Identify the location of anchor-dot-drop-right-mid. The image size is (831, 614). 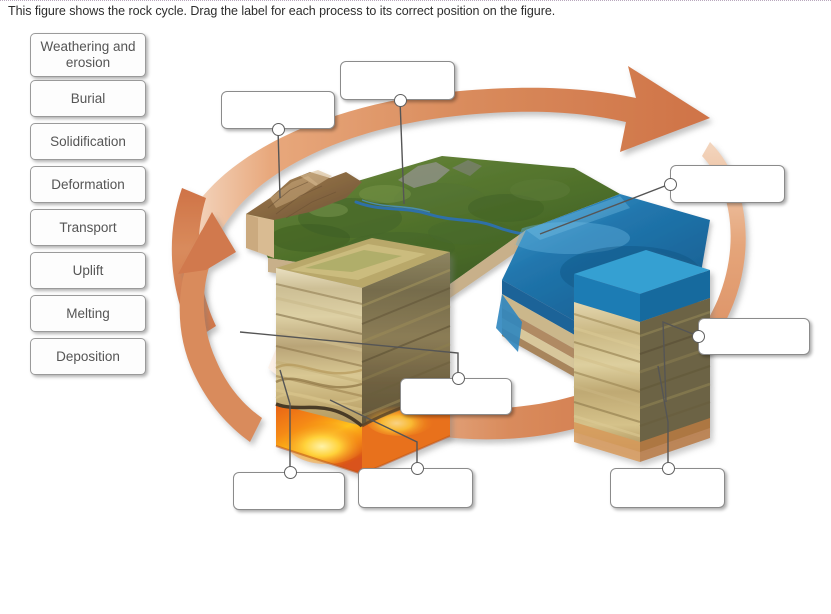
(698, 336).